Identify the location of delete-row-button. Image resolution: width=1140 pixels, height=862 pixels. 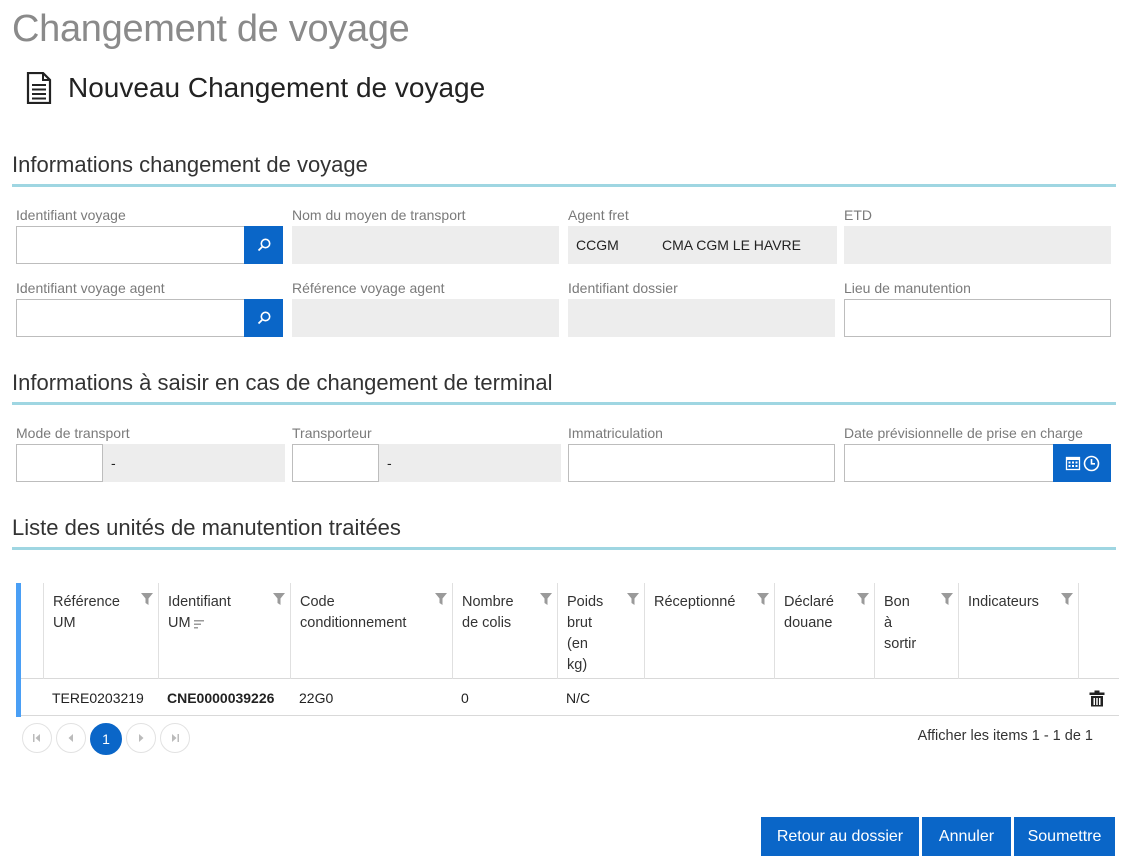
(1097, 698).